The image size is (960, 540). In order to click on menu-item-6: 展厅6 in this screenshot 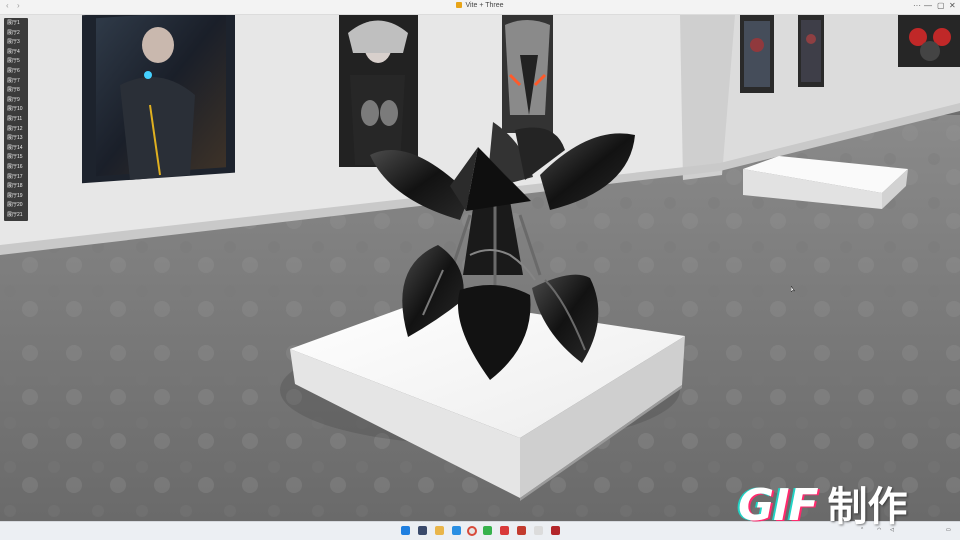, I will do `click(16, 72)`.